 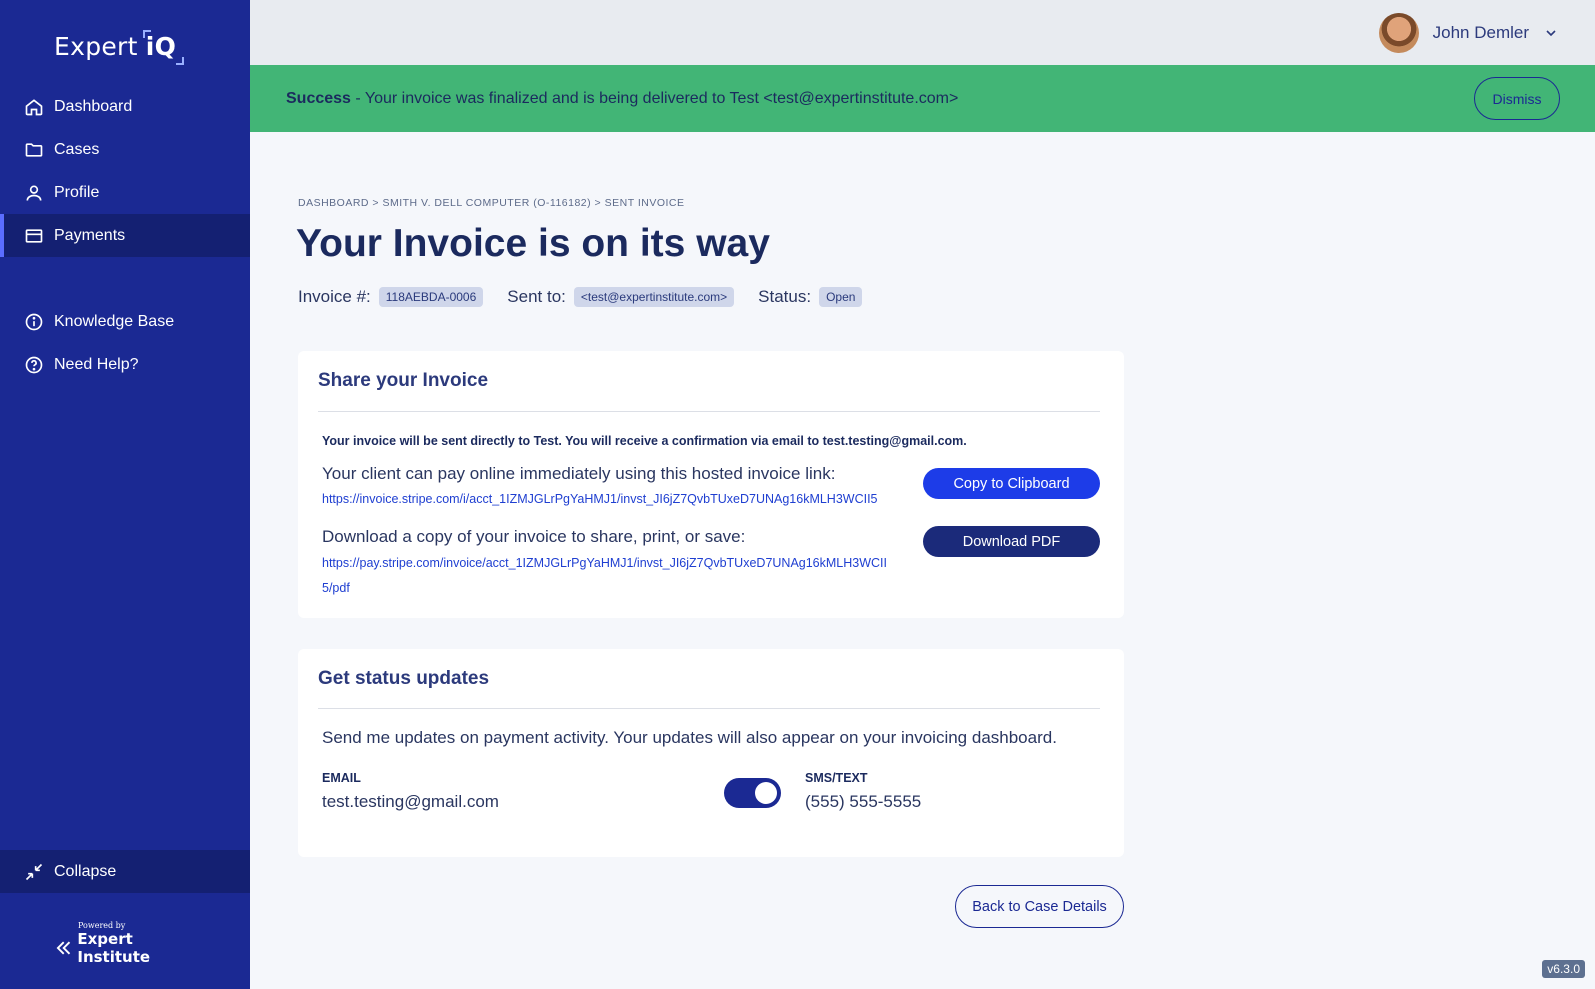 What do you see at coordinates (752, 793) in the screenshot?
I see `sms-toggle` at bounding box center [752, 793].